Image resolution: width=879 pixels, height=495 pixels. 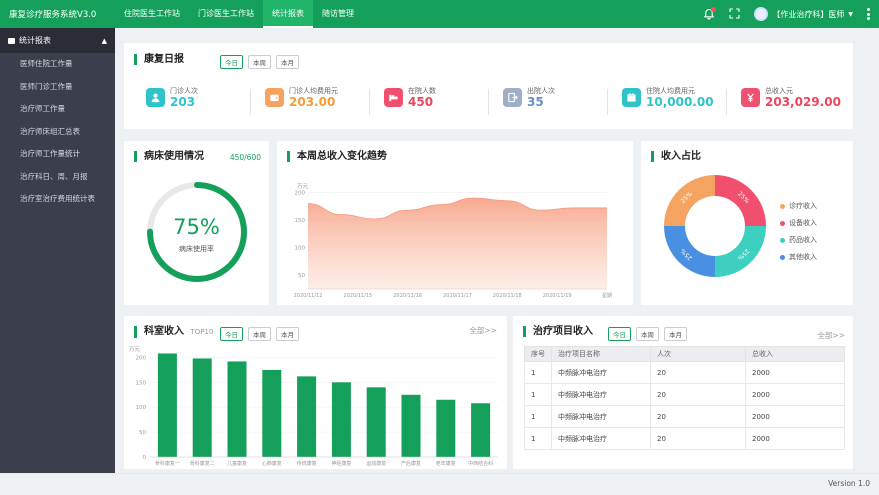 What do you see at coordinates (439, 484) in the screenshot?
I see `footer: Version 1.0` at bounding box center [439, 484].